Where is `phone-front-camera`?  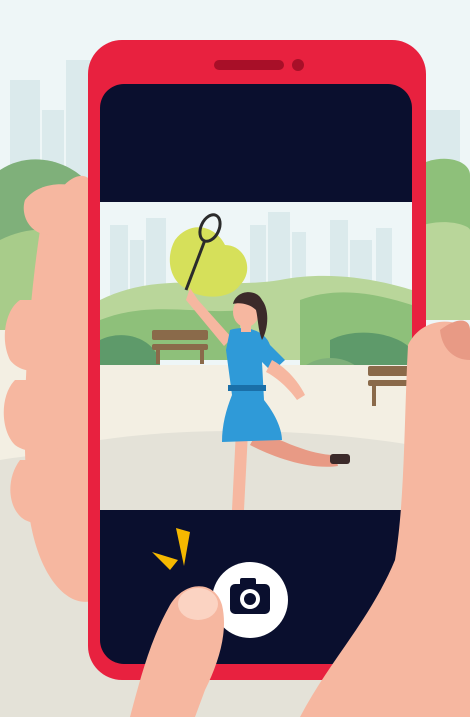
phone-front-camera is located at coordinates (298, 65).